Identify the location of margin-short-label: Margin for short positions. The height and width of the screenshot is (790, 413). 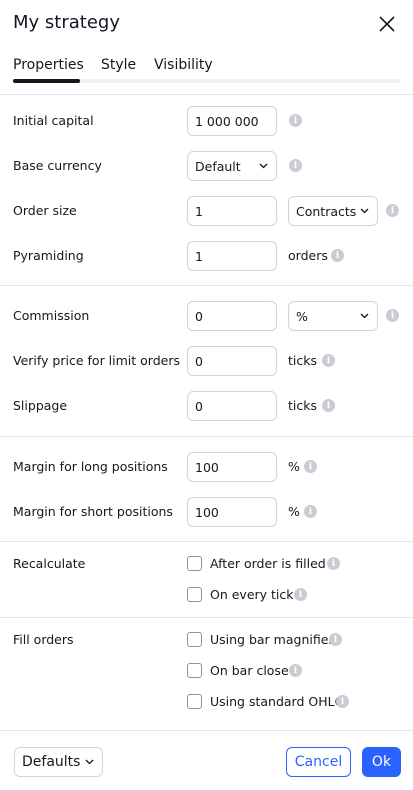
(93, 511).